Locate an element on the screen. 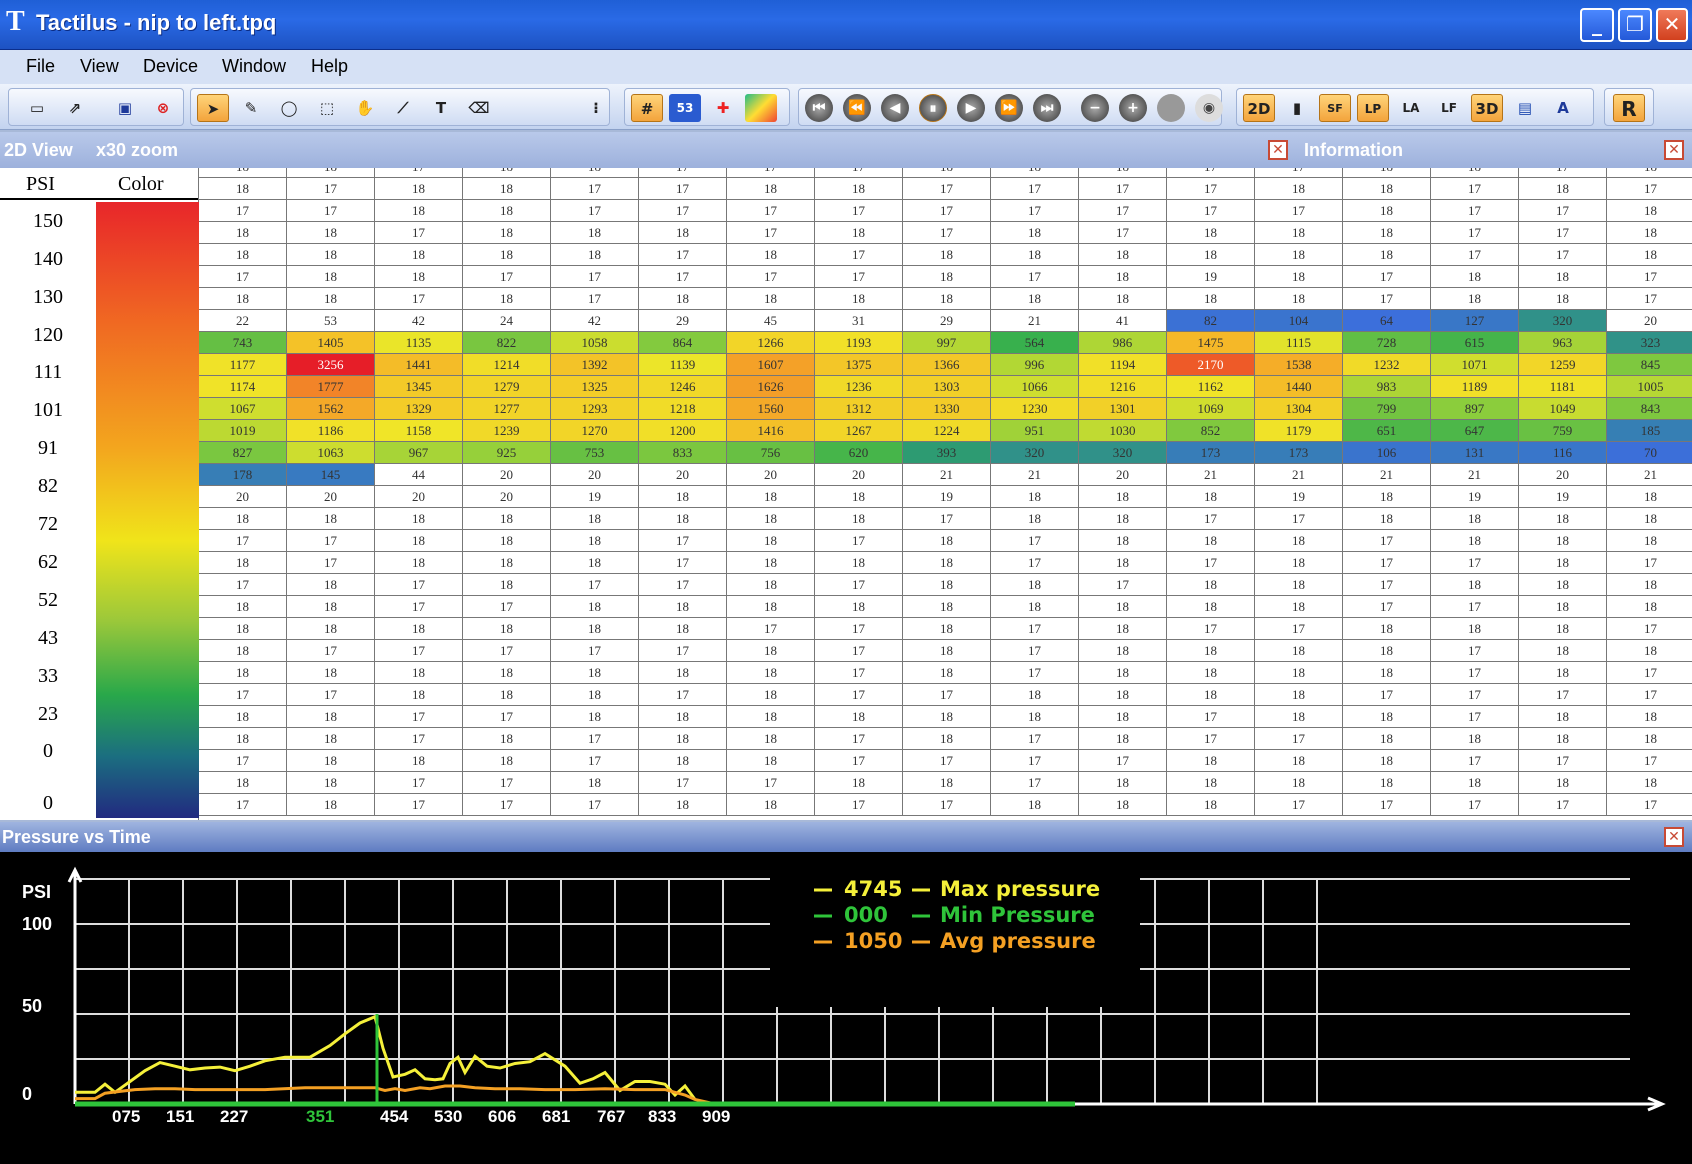 Image resolution: width=1692 pixels, height=1164 pixels. grid-cell: 145 is located at coordinates (331, 475).